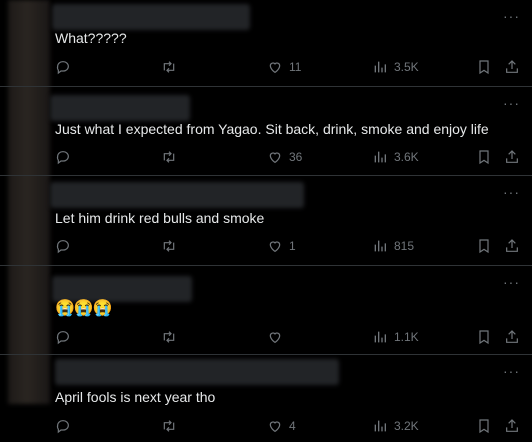 The image size is (532, 442). Describe the element at coordinates (266, 246) in the screenshot. I see `tweet-actions: 1 815` at that location.